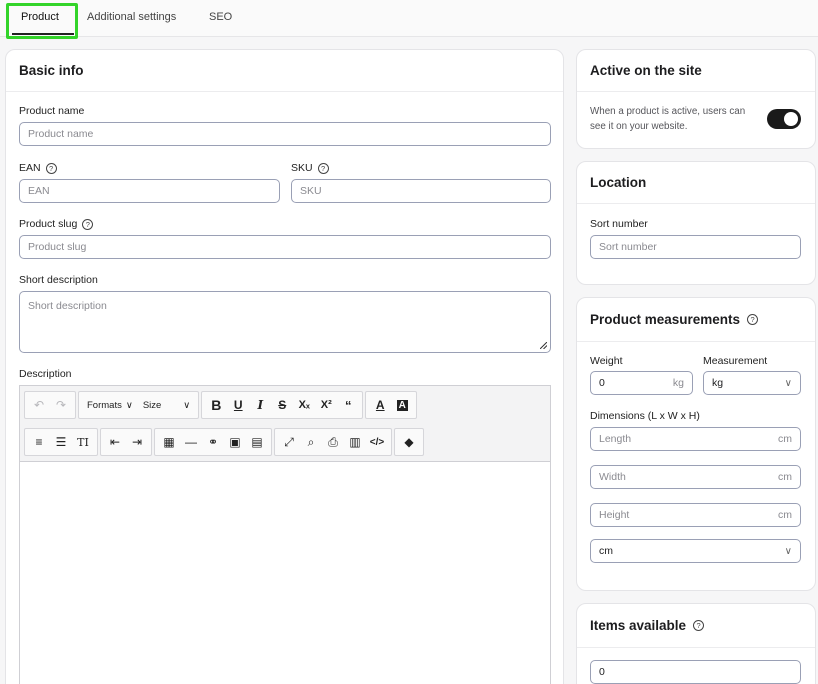  I want to click on product-slug-input: Product slug, so click(285, 247).